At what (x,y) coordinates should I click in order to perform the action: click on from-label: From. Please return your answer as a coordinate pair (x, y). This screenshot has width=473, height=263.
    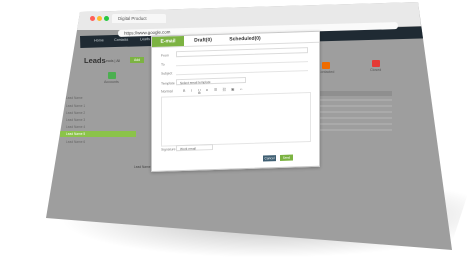
    Looking at the image, I should click on (165, 55).